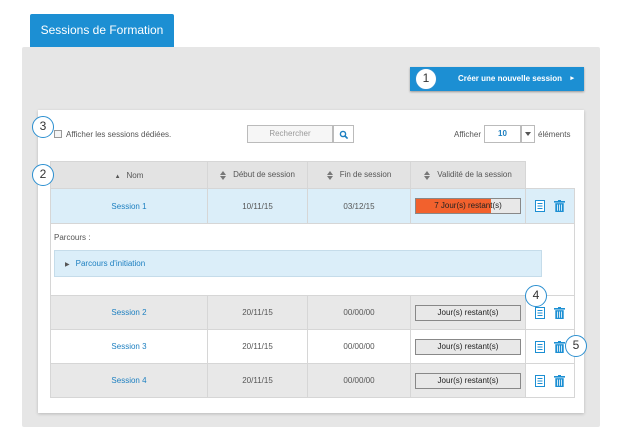  Describe the element at coordinates (264, 175) in the screenshot. I see `column-header-start-label: Début de session` at that location.